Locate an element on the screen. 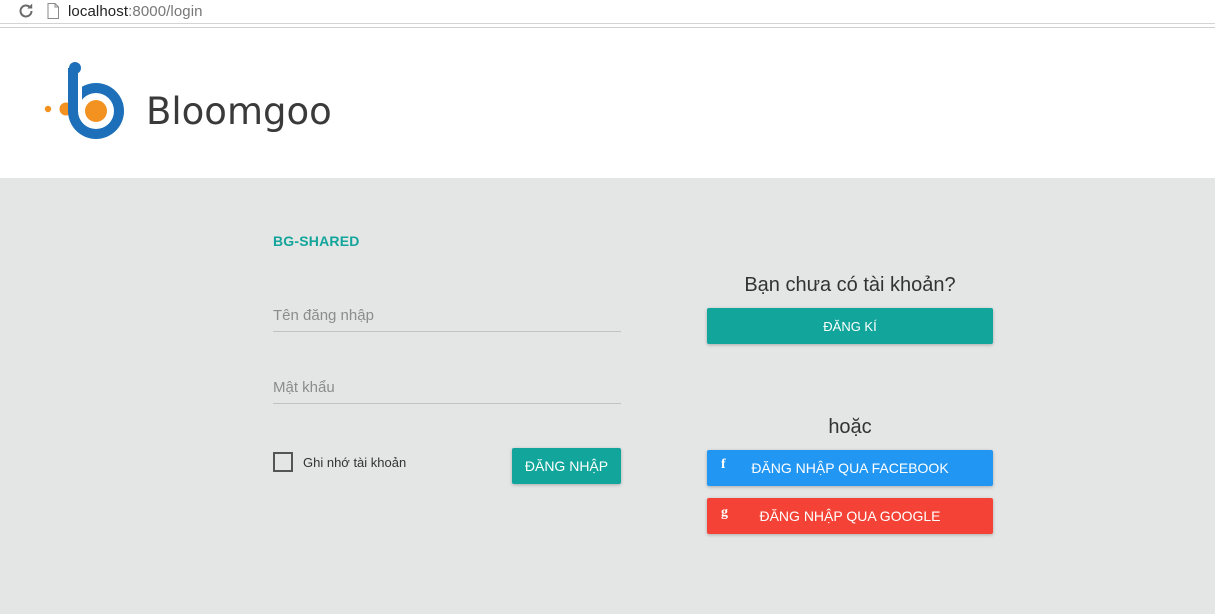 This screenshot has width=1215, height=614. google-login-label: ĐĂNG NHẬP QUA GOOGLE is located at coordinates (850, 516).